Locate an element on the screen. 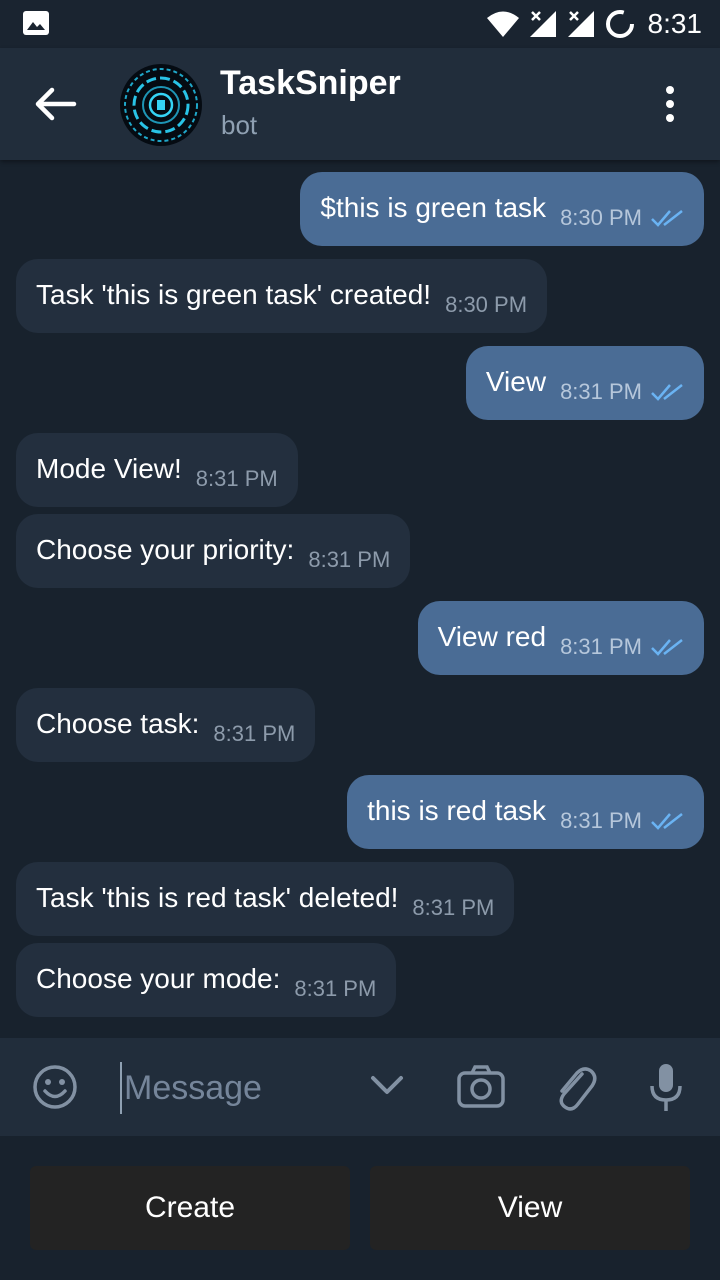 The width and height of the screenshot is (720, 1280). chat-title: TaskSniper is located at coordinates (310, 83).